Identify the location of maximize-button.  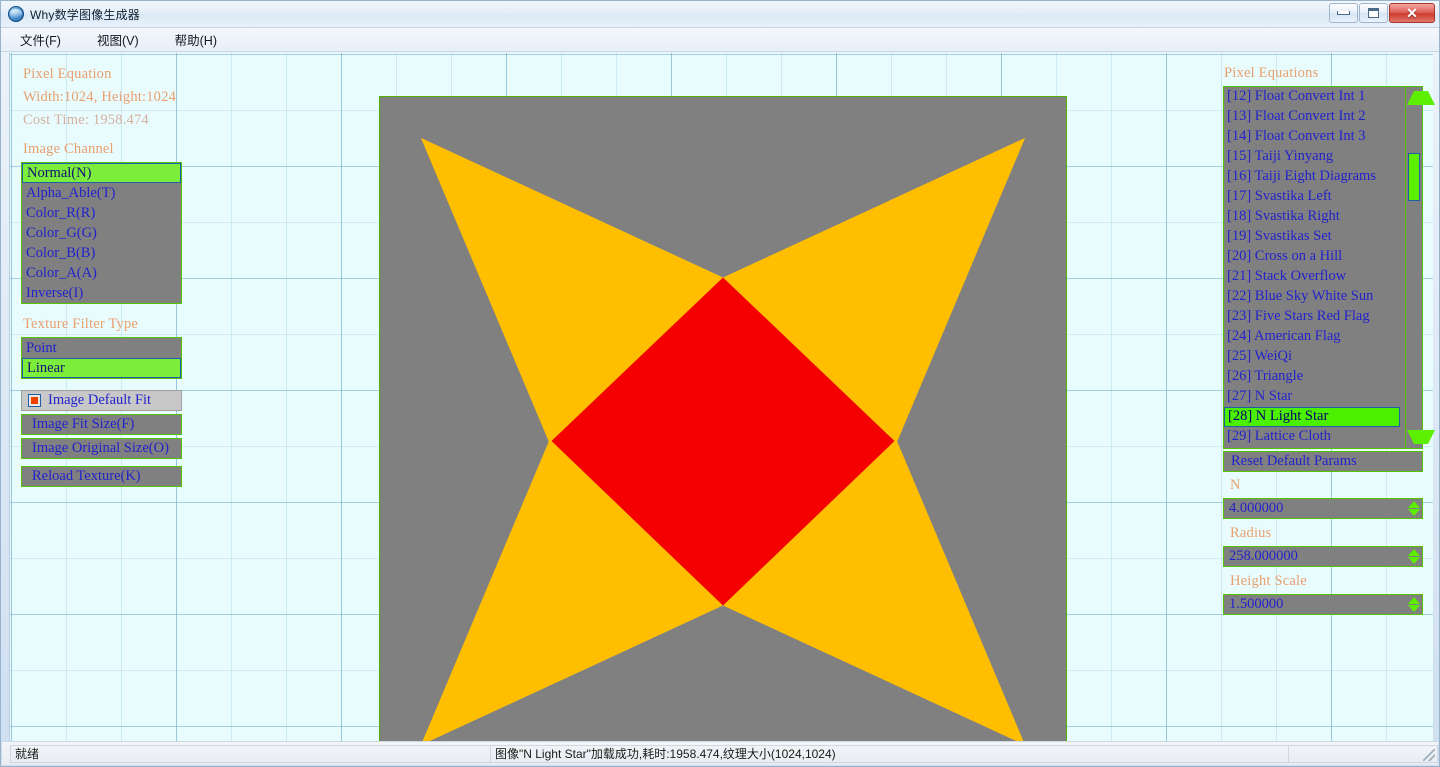
(1373, 13).